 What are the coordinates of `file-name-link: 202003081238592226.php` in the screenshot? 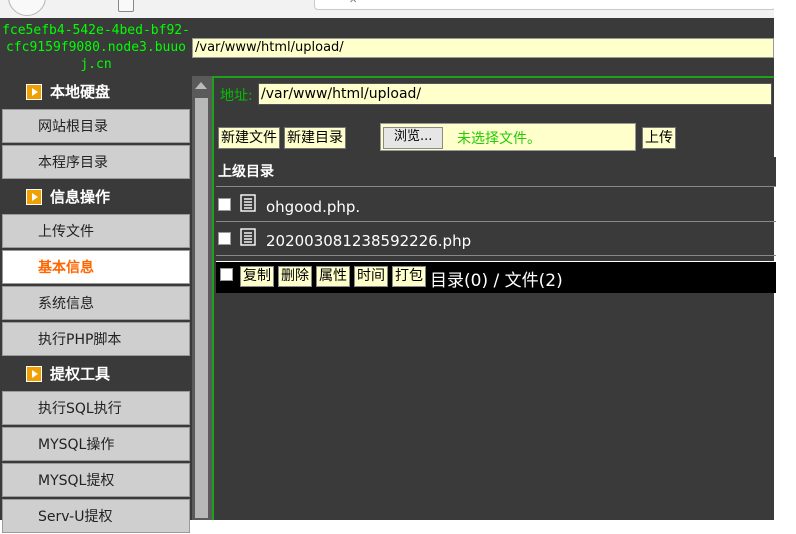 It's located at (368, 241).